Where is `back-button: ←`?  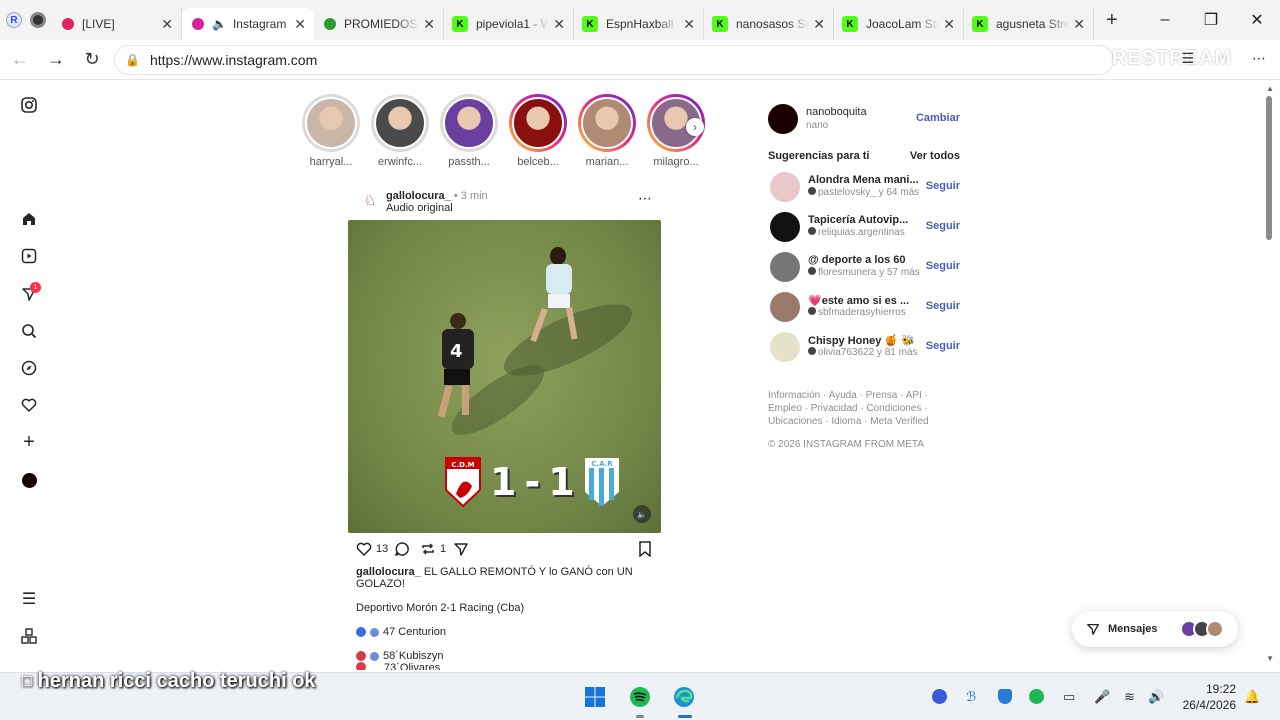
back-button: ← is located at coordinates (20, 59).